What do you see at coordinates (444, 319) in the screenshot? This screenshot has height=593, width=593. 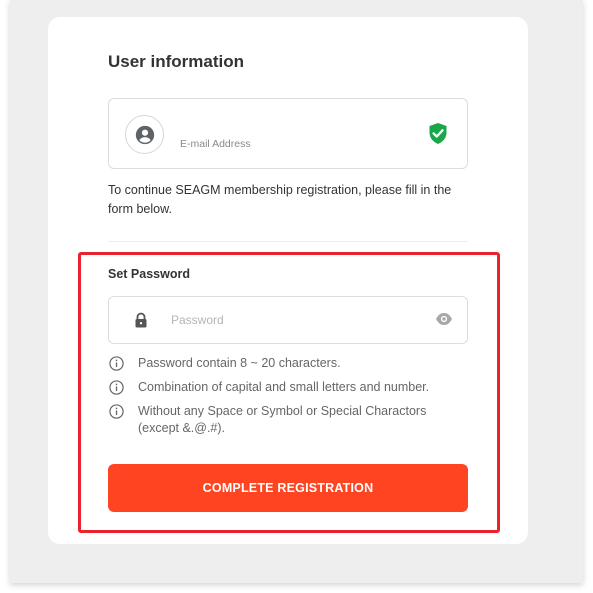 I see `eye-icon` at bounding box center [444, 319].